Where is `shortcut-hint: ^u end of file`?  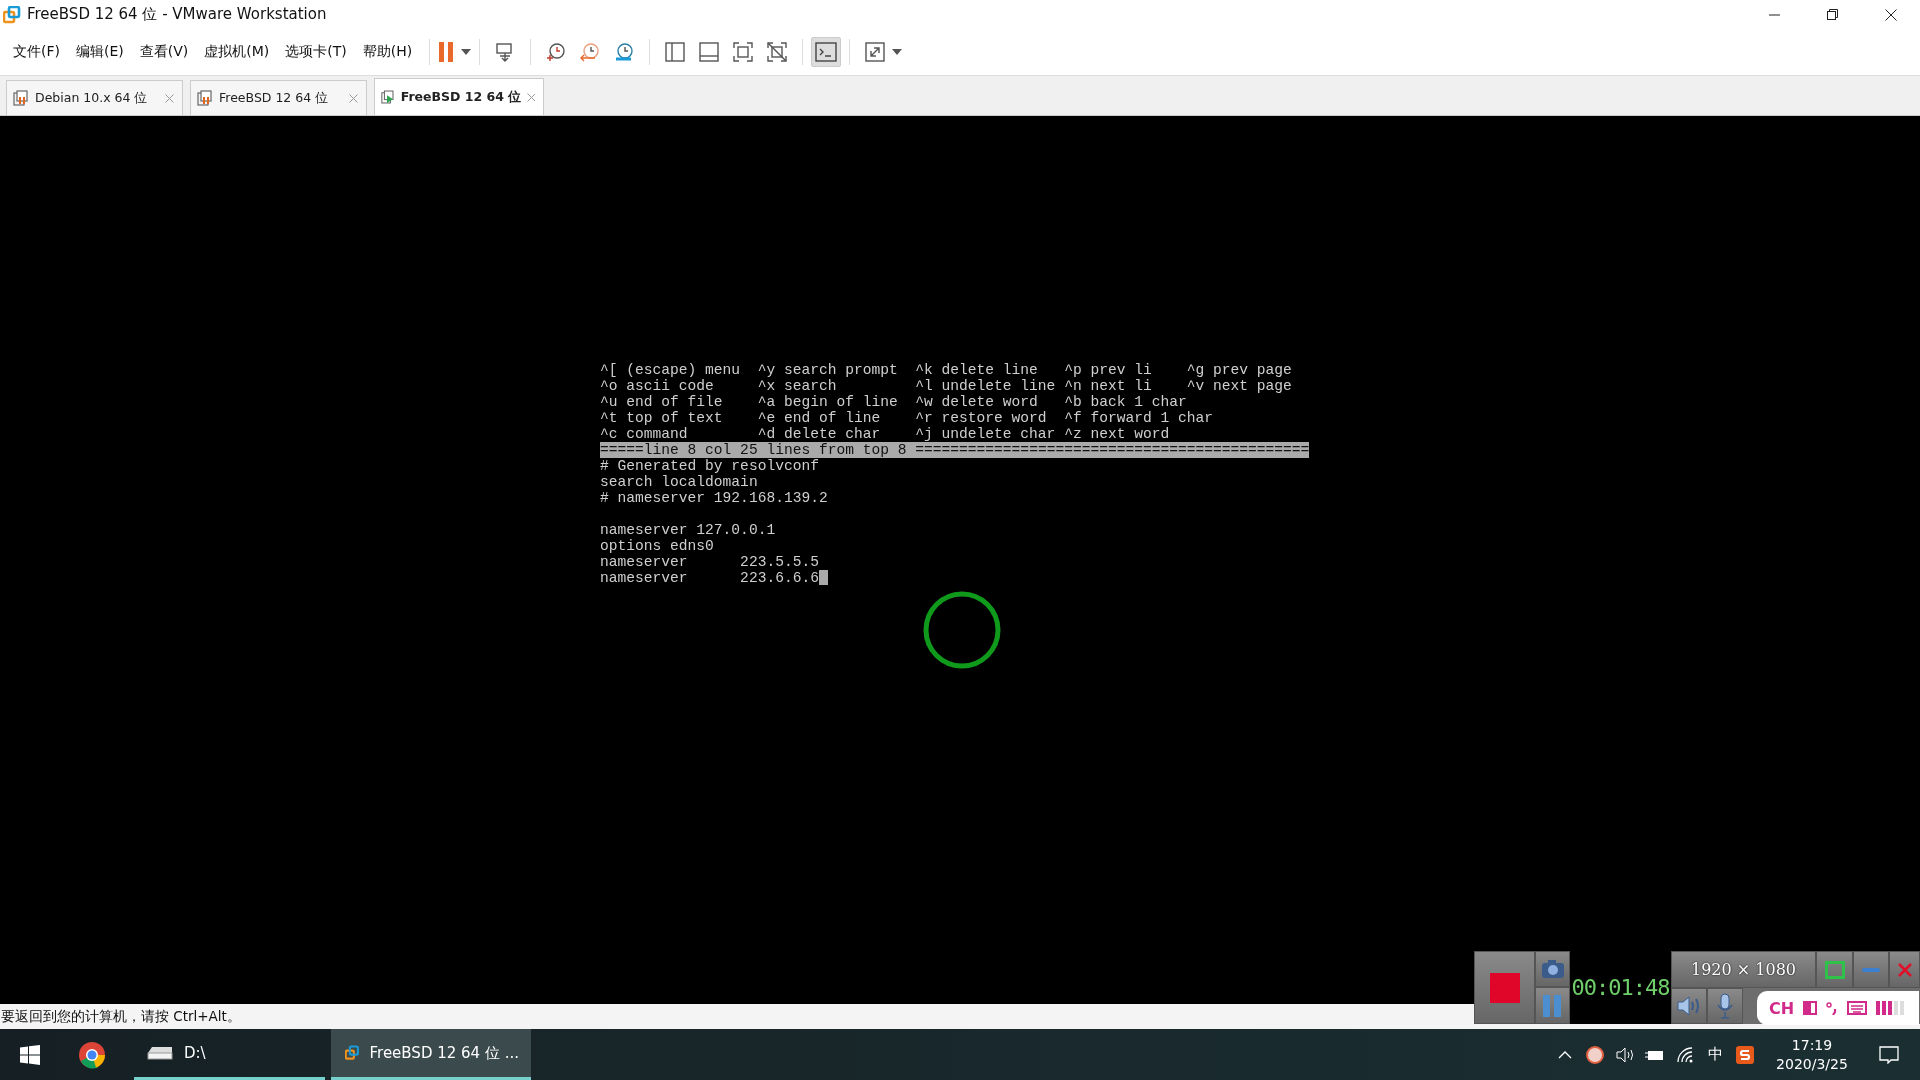 shortcut-hint: ^u end of file is located at coordinates (662, 402).